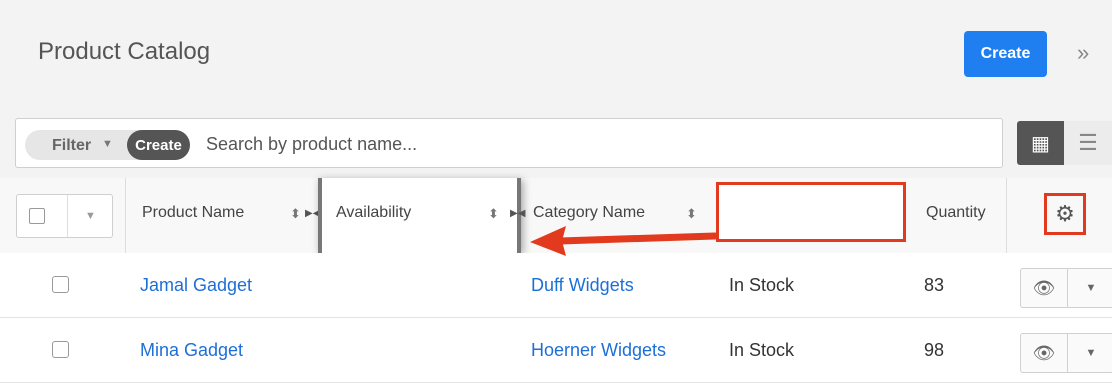  What do you see at coordinates (596, 144) in the screenshot?
I see `search-input` at bounding box center [596, 144].